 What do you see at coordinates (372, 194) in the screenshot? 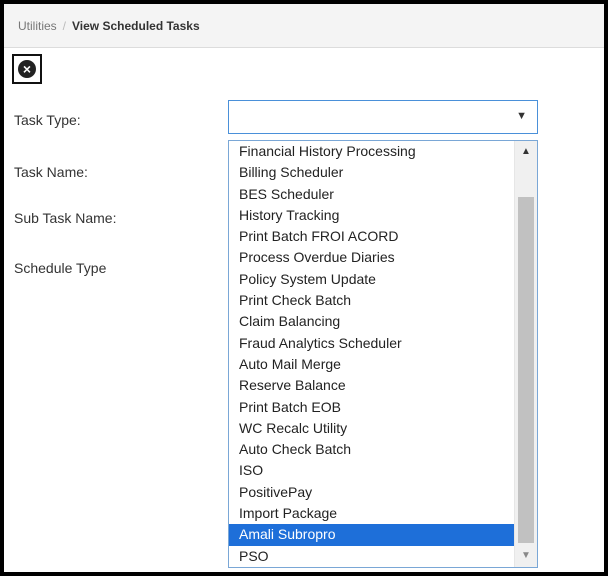
I see `dropdown-option: BES Scheduler` at bounding box center [372, 194].